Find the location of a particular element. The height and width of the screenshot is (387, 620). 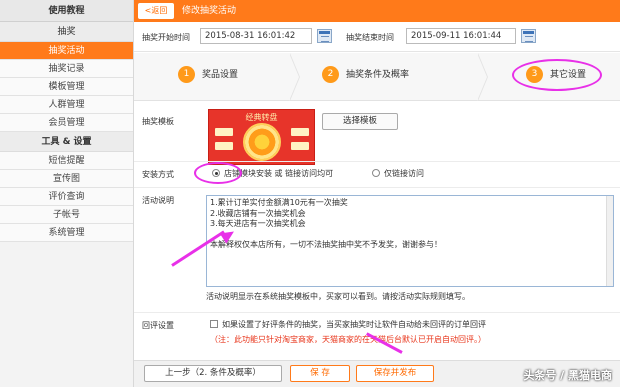

install-label: 安装方式 is located at coordinates (158, 174).